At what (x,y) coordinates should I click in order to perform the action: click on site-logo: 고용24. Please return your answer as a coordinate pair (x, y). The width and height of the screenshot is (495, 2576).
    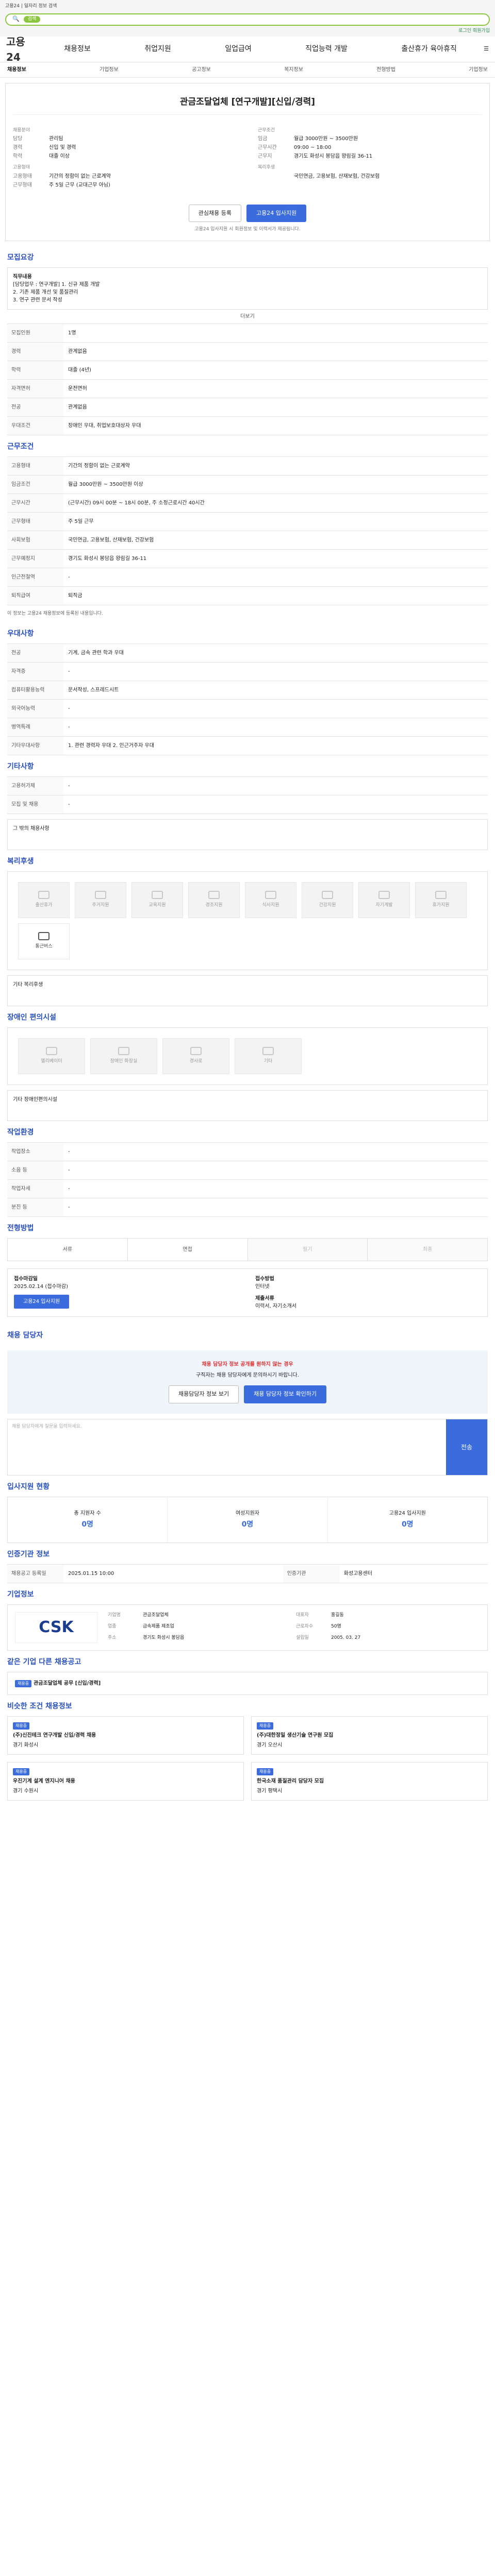
    Looking at the image, I should click on (21, 49).